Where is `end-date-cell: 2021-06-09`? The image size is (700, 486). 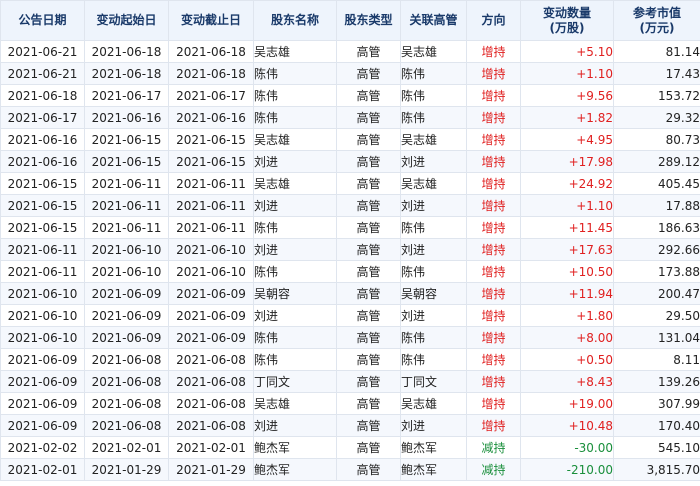
end-date-cell: 2021-06-09 is located at coordinates (211, 337).